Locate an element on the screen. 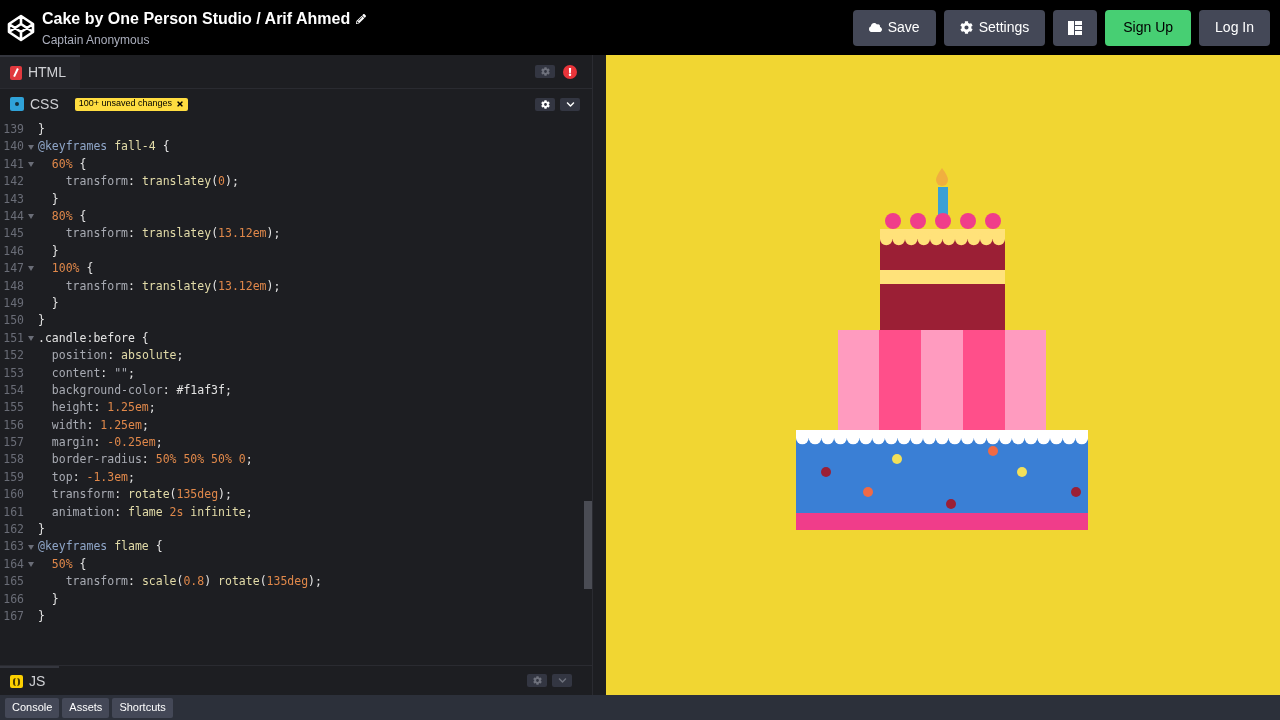  line-number: 157 is located at coordinates (13, 443).